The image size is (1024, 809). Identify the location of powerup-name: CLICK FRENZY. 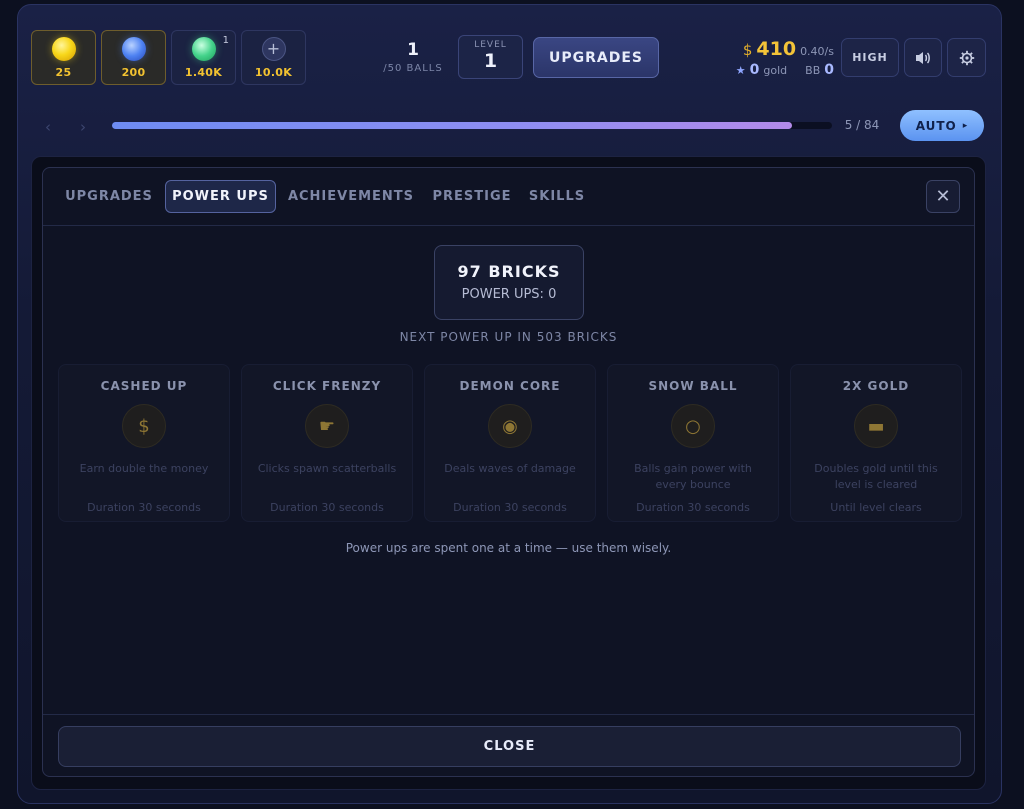
(327, 386).